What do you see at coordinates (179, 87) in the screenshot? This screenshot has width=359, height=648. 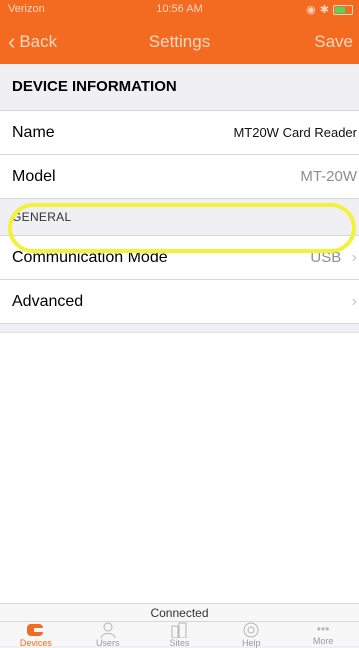 I see `section-header-device-information: DEVICE INFORMATION` at bounding box center [179, 87].